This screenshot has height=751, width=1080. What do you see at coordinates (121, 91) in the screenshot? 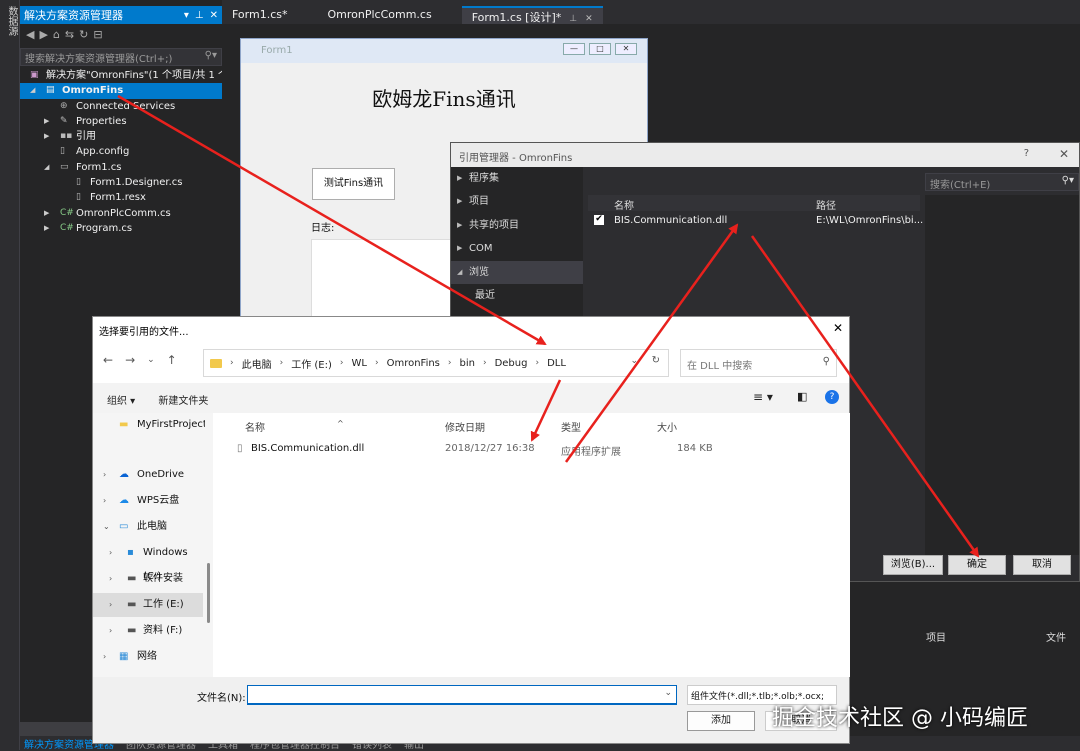
I see `tree-item-project: ◢ ▤ OmronFins` at bounding box center [121, 91].